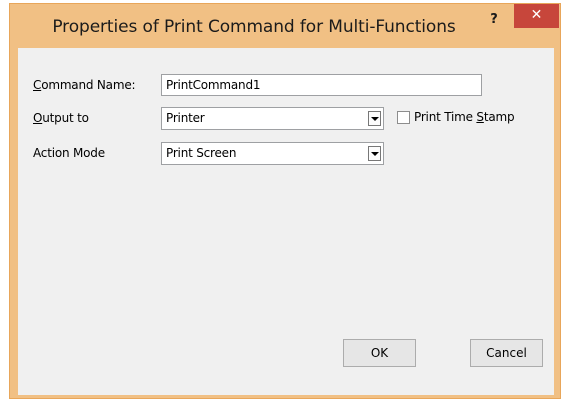 The width and height of the screenshot is (569, 401). I want to click on print-time-stamp-checkbox, so click(403, 117).